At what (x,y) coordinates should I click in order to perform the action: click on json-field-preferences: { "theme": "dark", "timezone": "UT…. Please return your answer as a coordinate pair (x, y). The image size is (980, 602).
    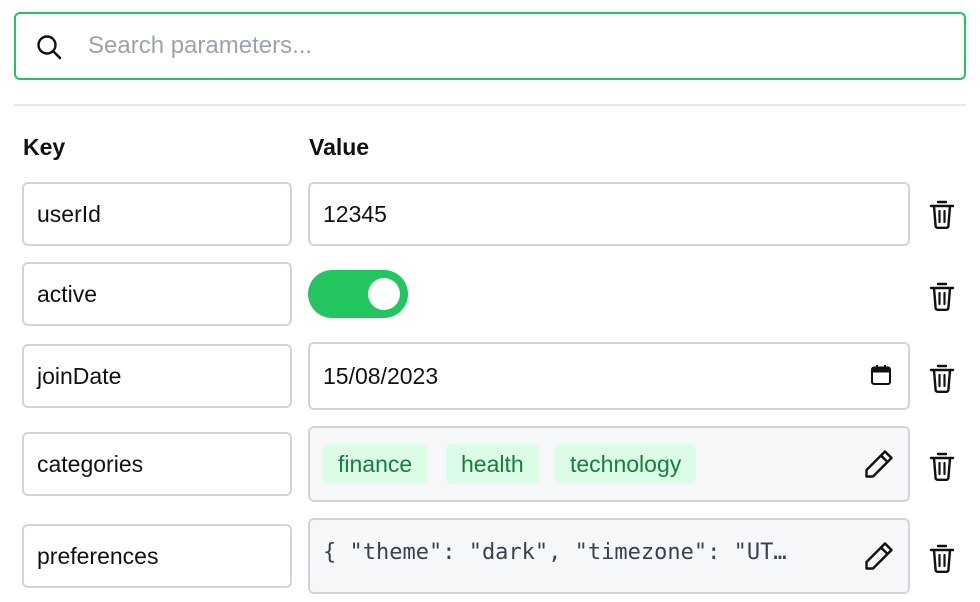
    Looking at the image, I should click on (609, 556).